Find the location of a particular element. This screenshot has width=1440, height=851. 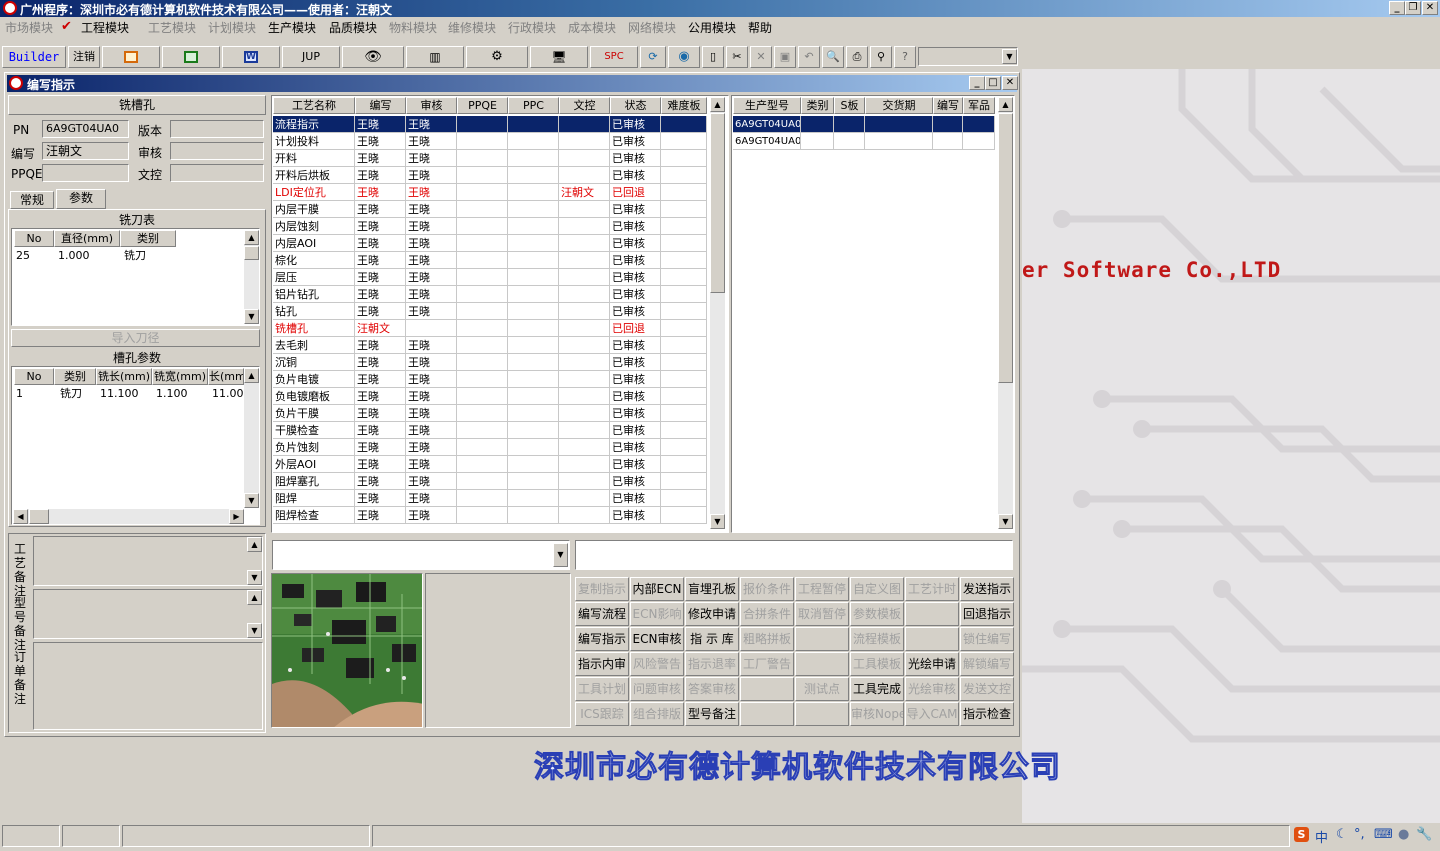

scroll-thumb is located at coordinates (717, 203).